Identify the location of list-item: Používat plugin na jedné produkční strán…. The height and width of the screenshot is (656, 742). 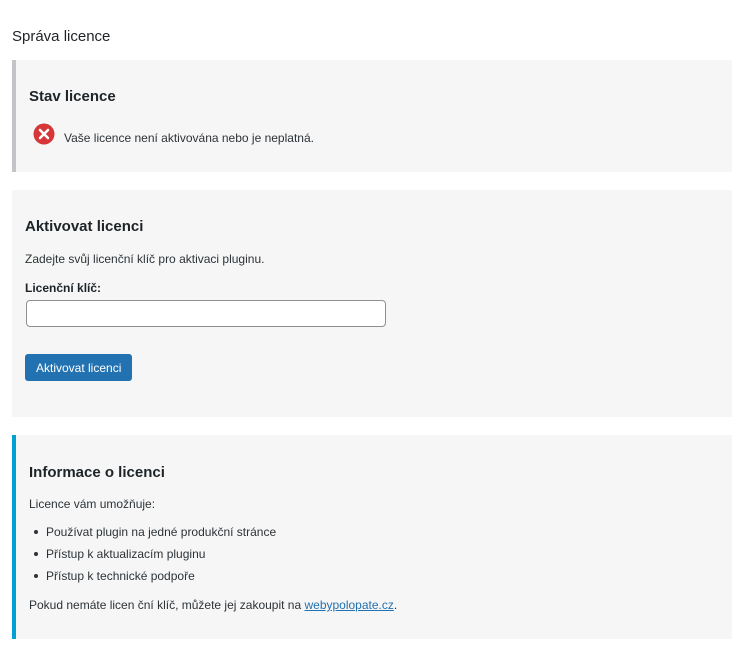
(152, 536).